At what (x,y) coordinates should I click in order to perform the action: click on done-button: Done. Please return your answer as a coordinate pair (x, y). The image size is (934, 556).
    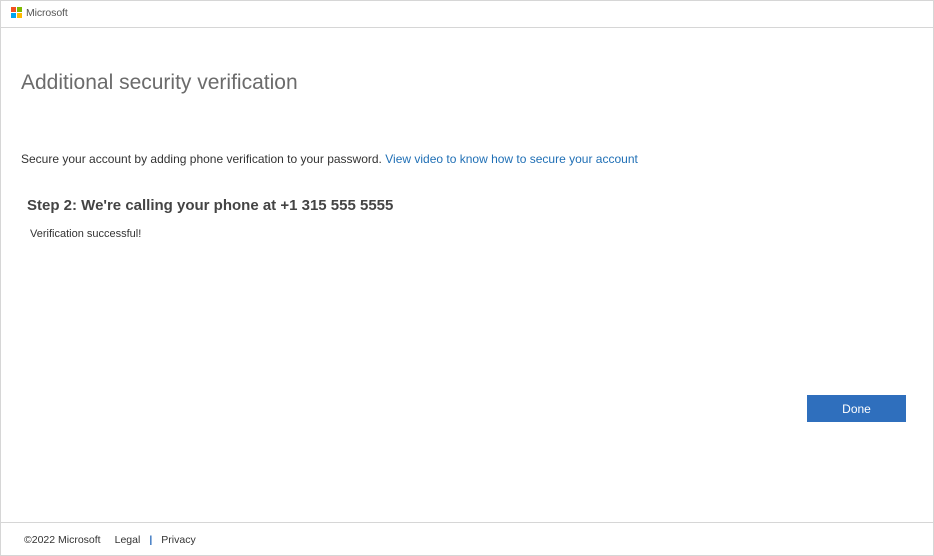
    Looking at the image, I should click on (856, 408).